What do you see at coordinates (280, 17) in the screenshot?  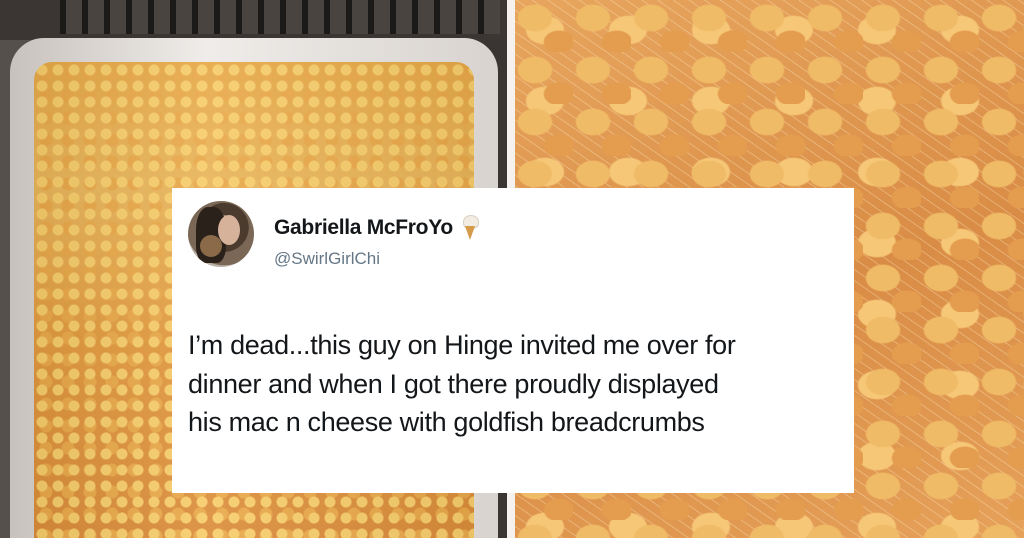 I see `oven-rack` at bounding box center [280, 17].